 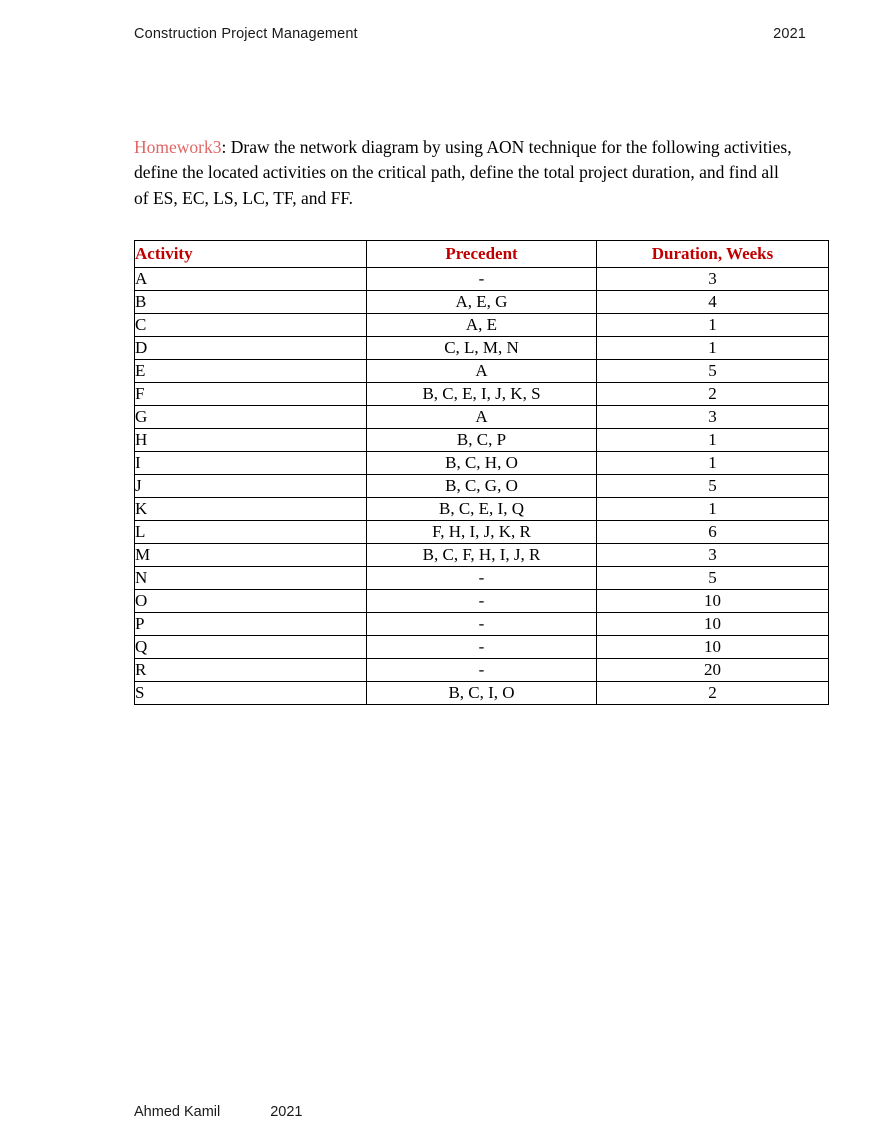 I want to click on cell-activity: J, so click(x=250, y=486).